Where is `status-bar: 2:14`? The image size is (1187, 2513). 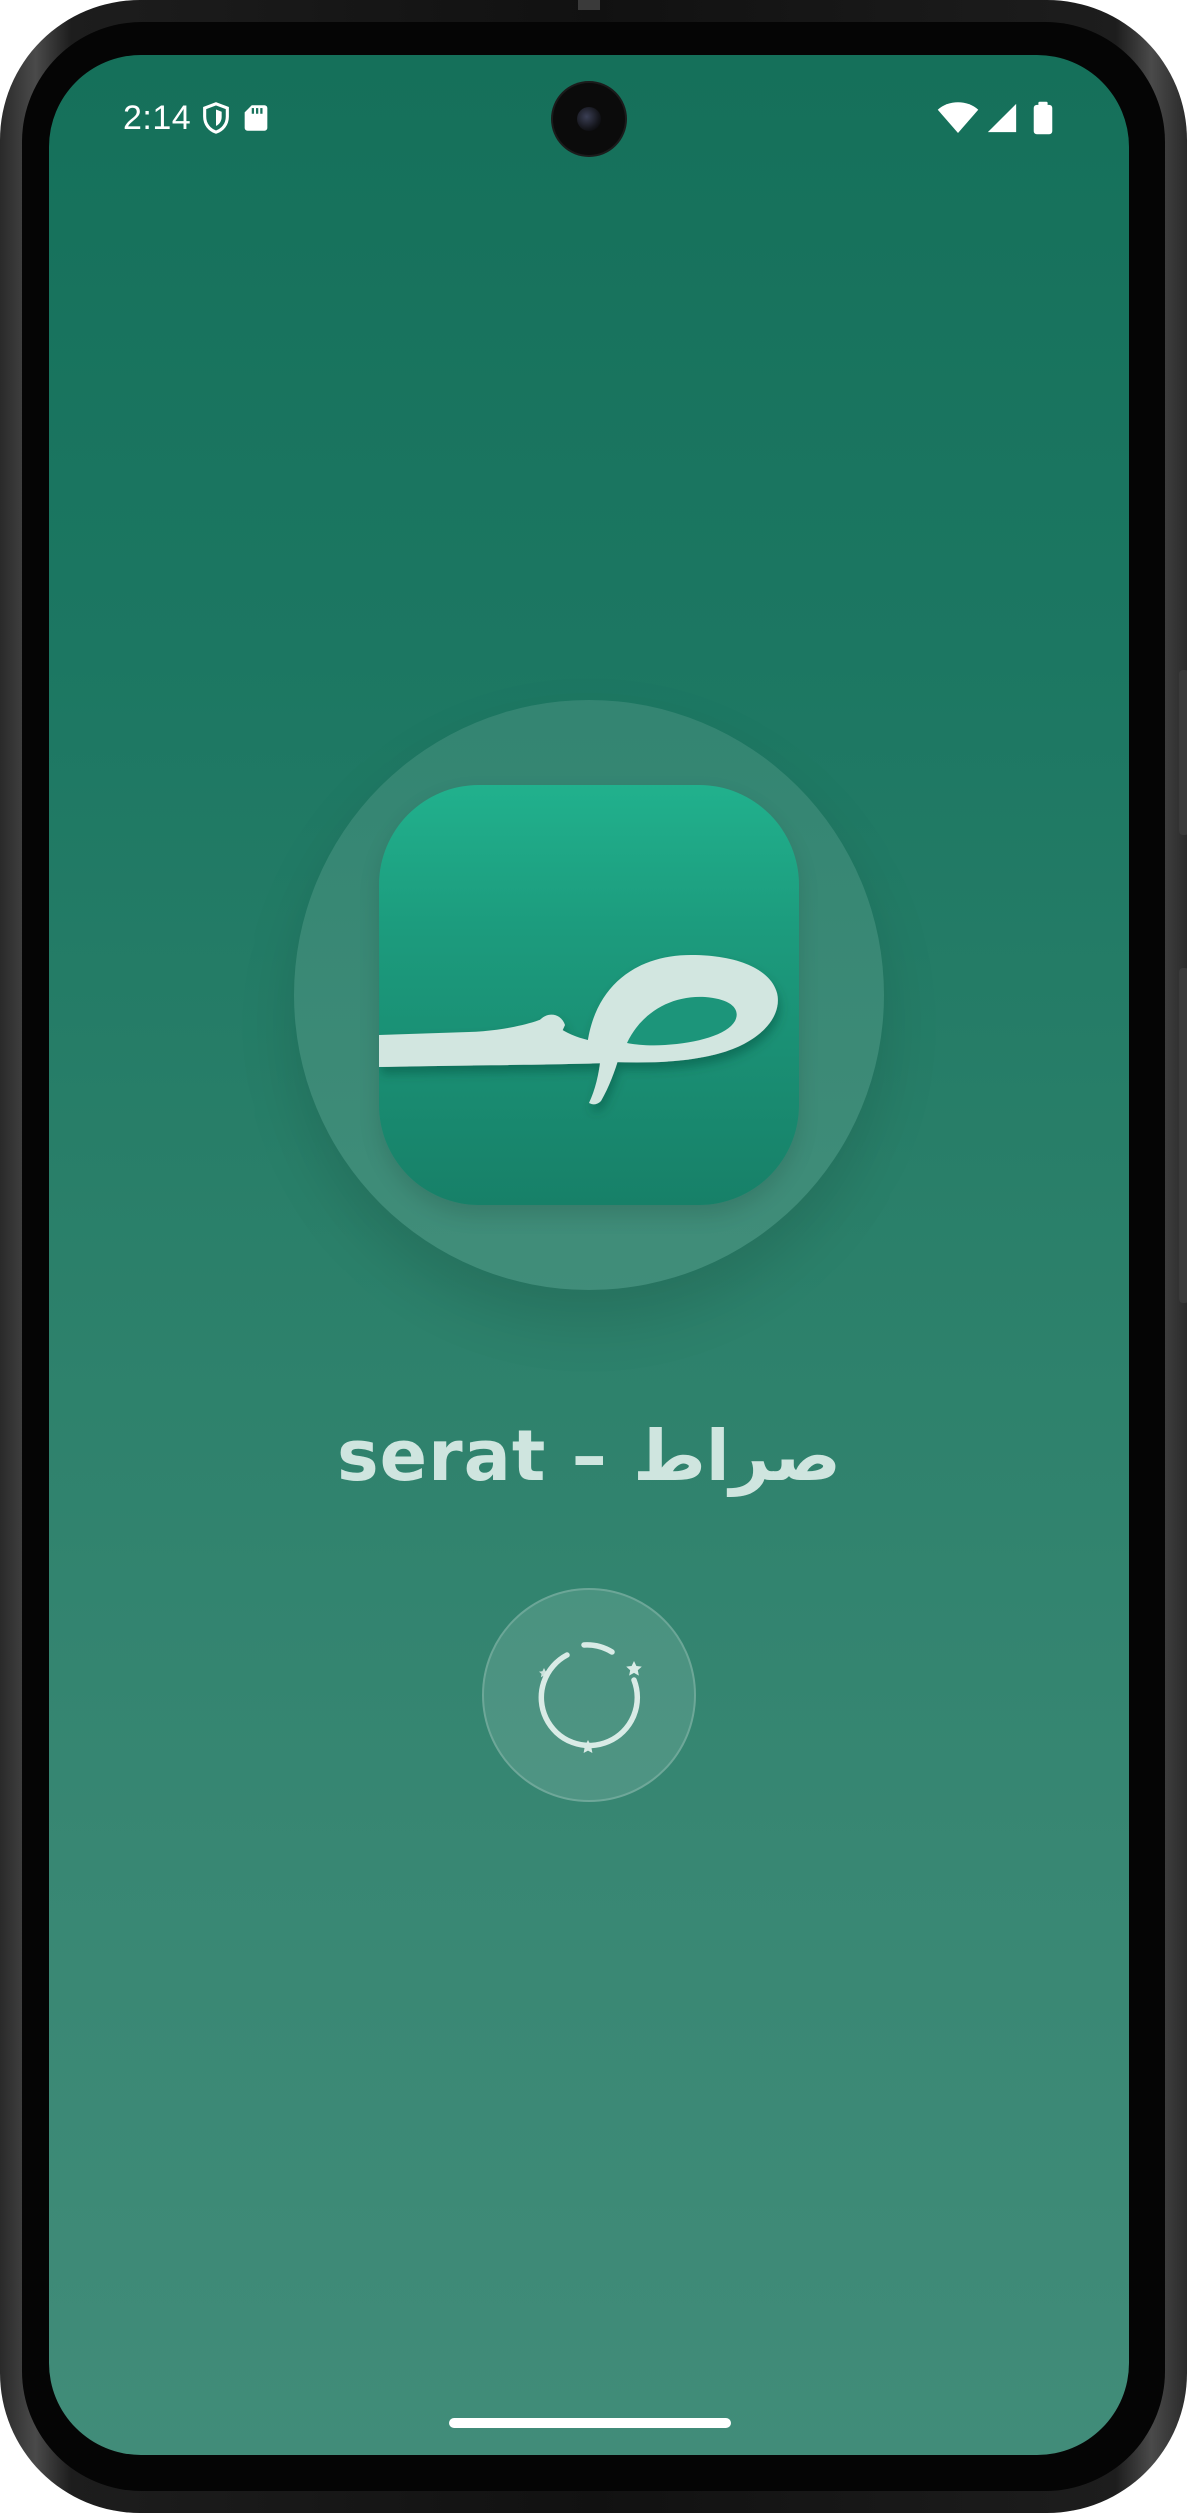
status-bar: 2:14 is located at coordinates (589, 110).